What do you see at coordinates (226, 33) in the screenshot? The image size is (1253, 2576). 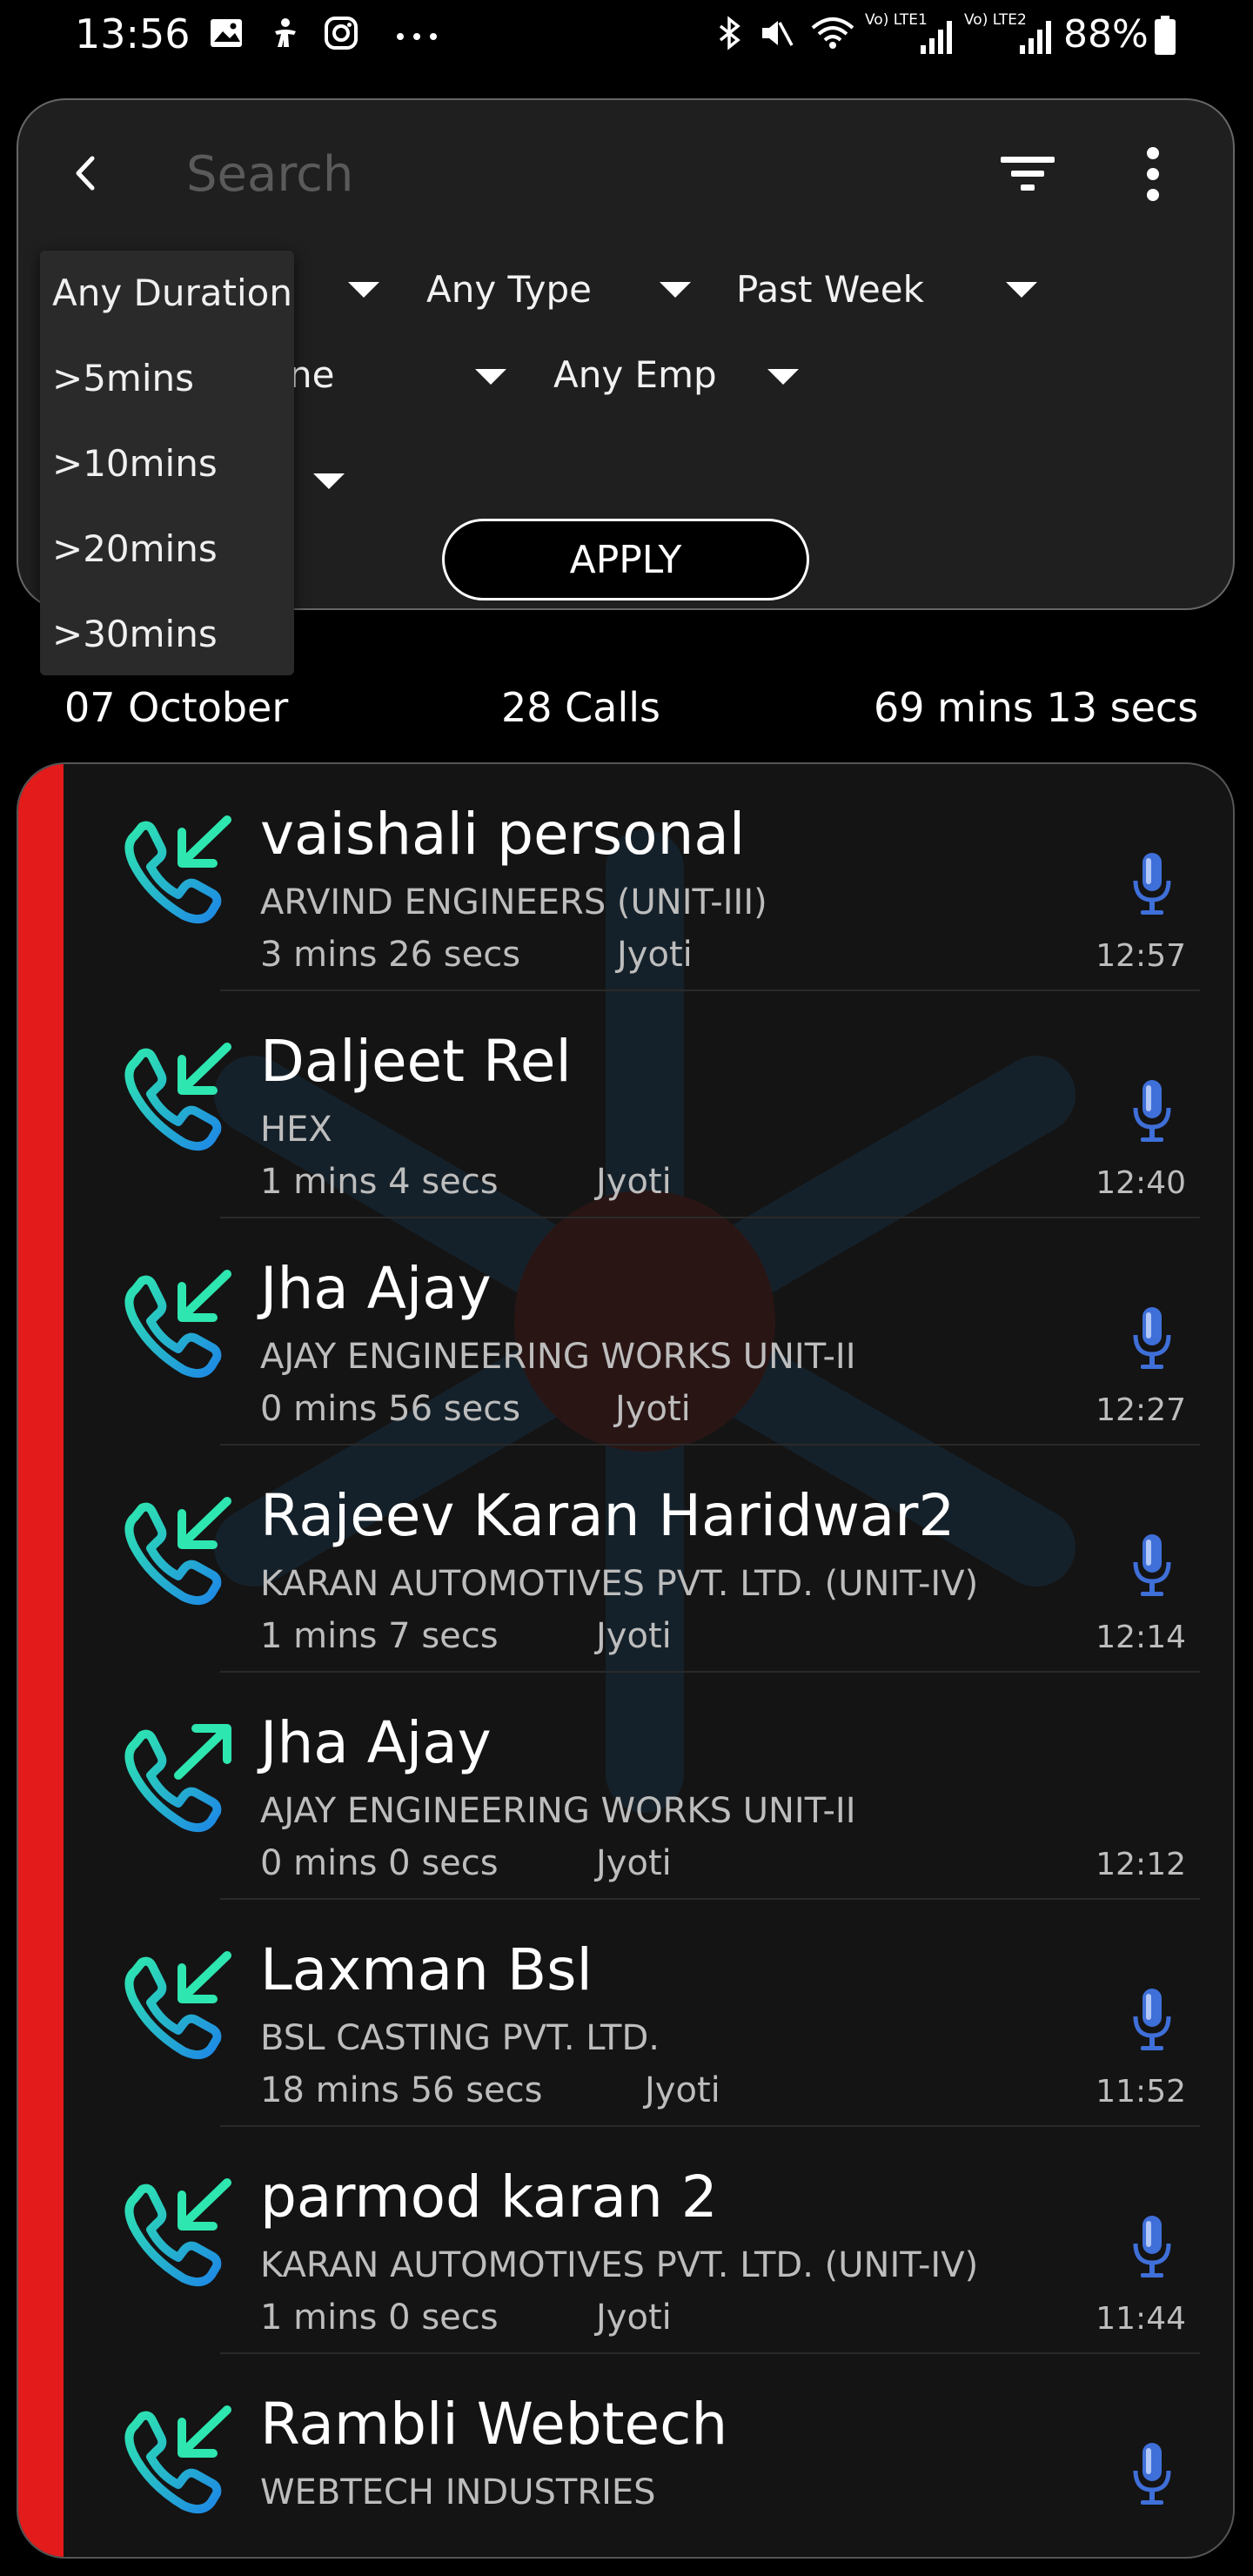 I see `gallery-icon` at bounding box center [226, 33].